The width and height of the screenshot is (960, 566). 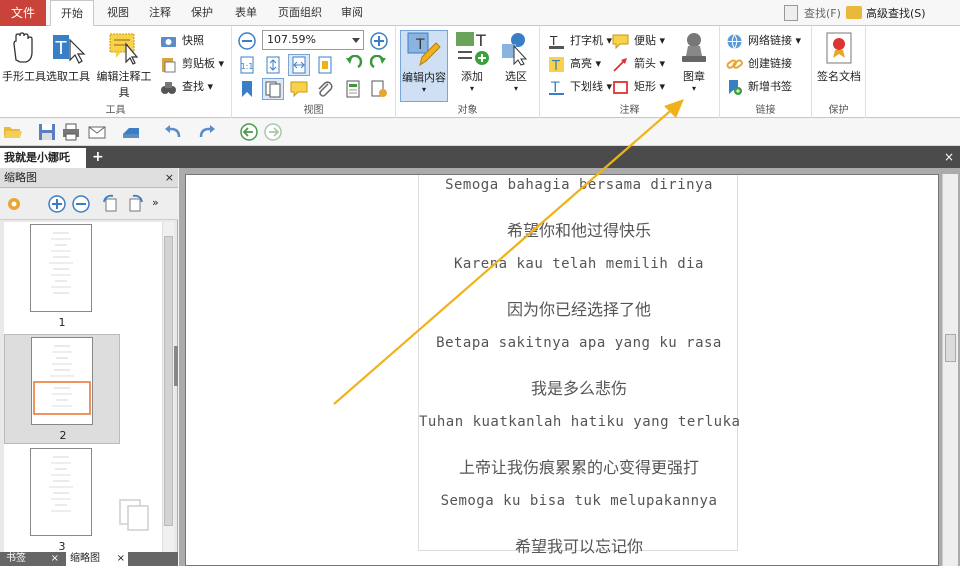 I want to click on svg-text: T, so click(x=420, y=45).